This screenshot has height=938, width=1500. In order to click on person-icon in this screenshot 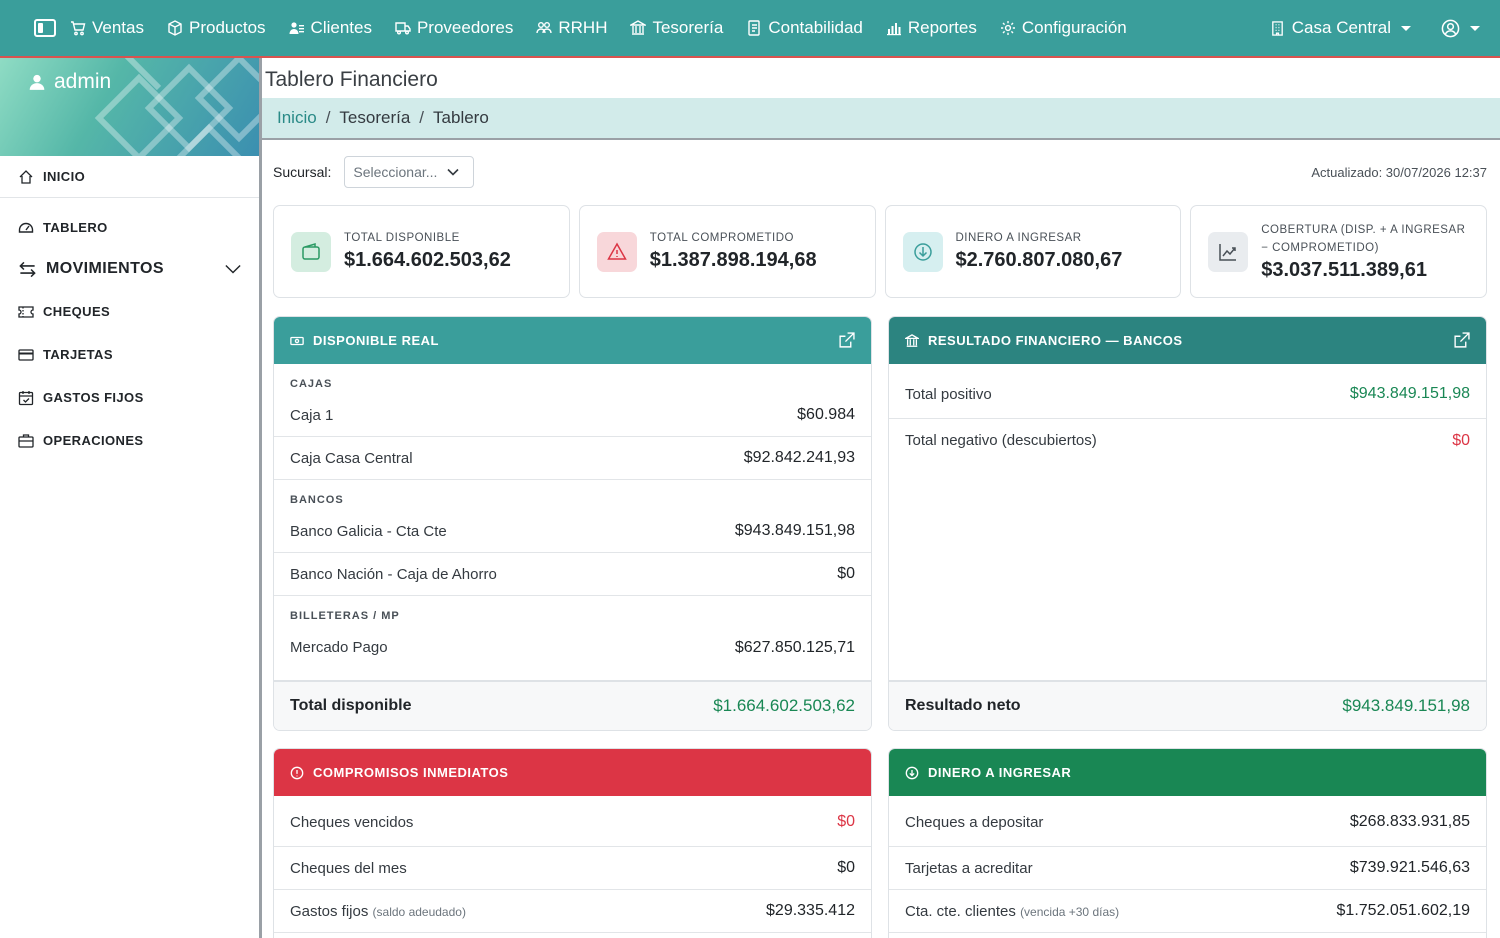, I will do `click(37, 82)`.